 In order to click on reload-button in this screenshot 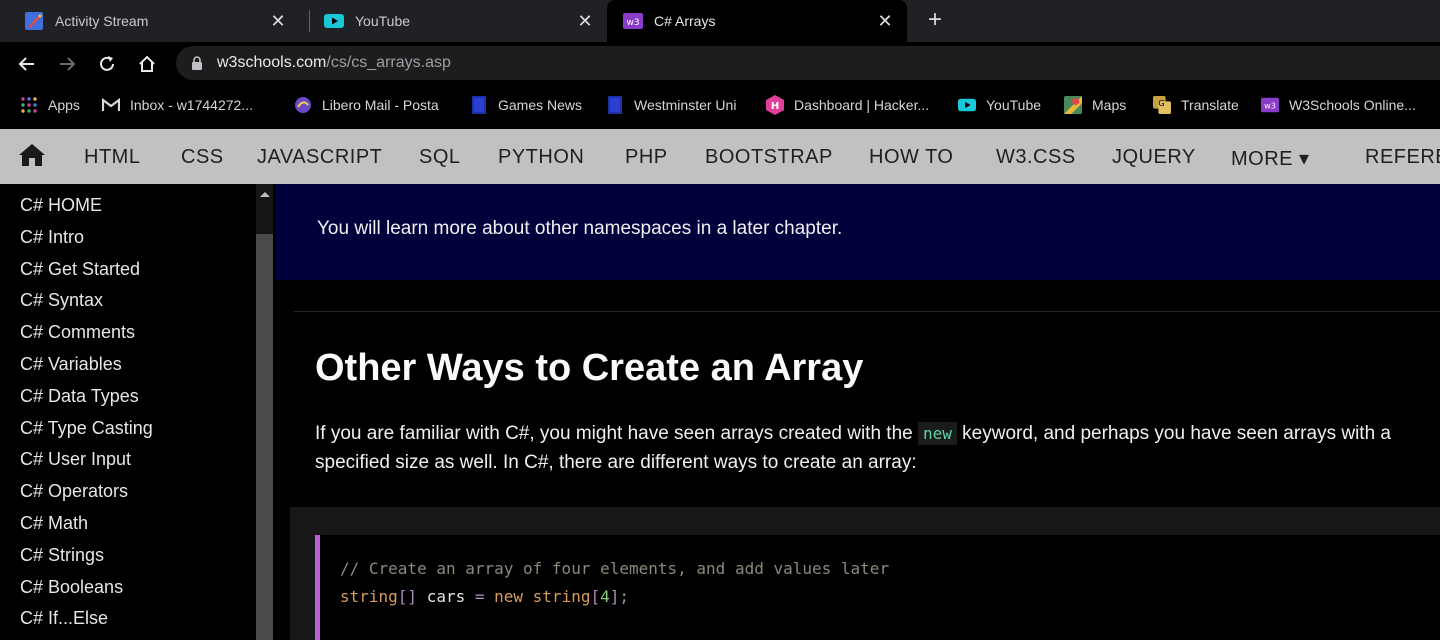, I will do `click(107, 64)`.